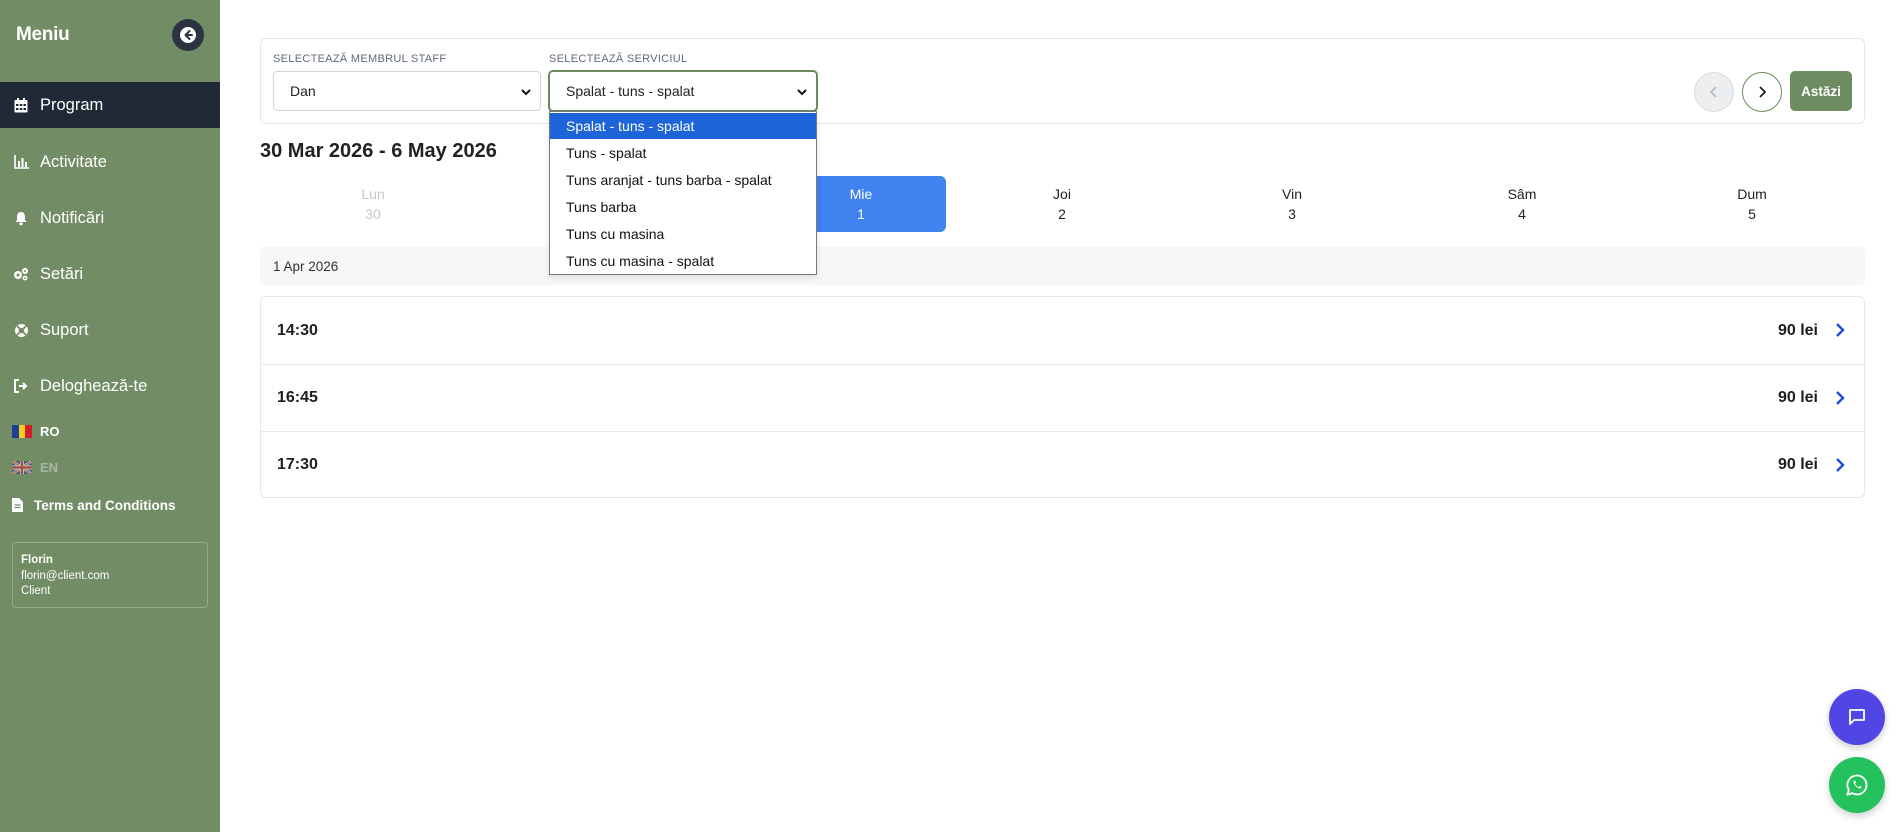 Image resolution: width=1903 pixels, height=832 pixels. I want to click on chat-button, so click(1857, 717).